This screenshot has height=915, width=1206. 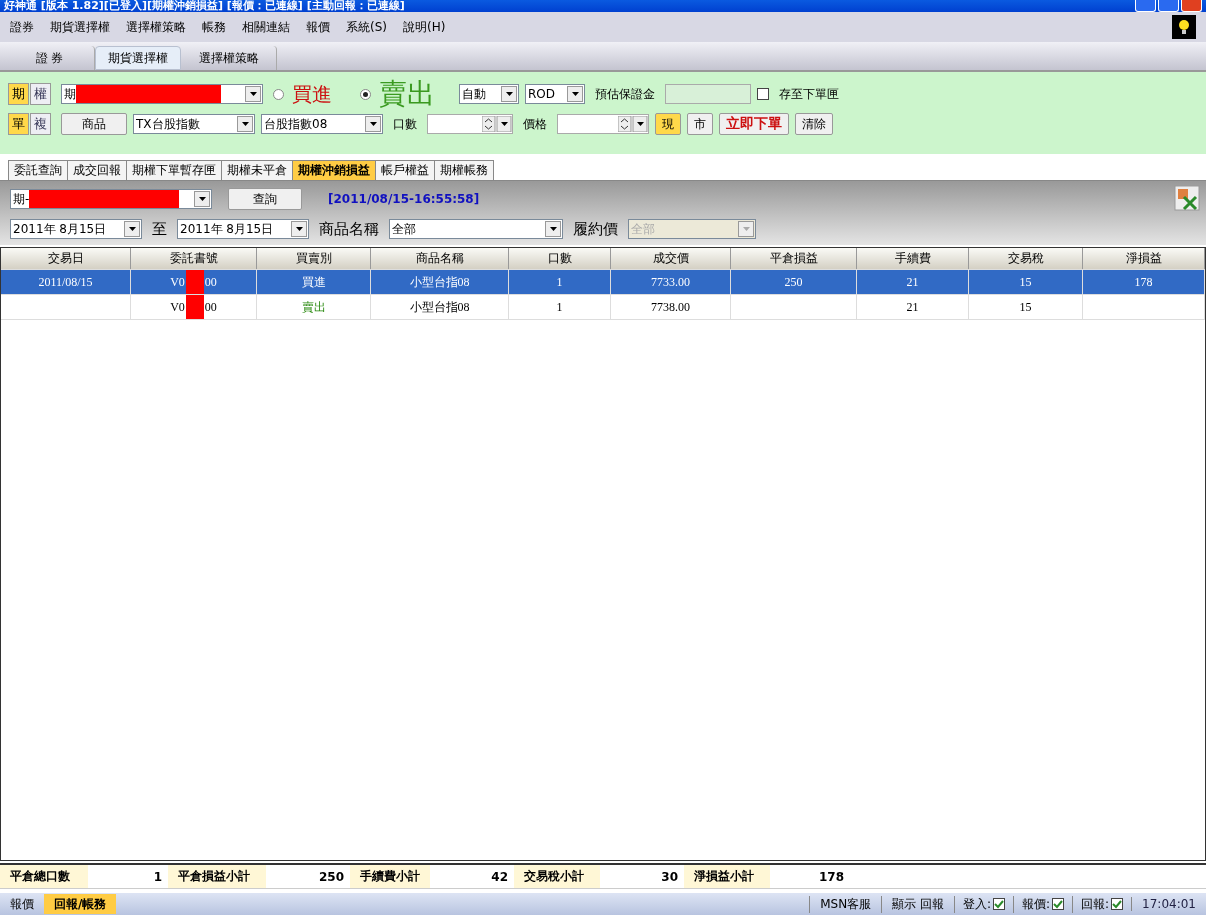 What do you see at coordinates (312, 94) in the screenshot?
I see `side-label: 買進` at bounding box center [312, 94].